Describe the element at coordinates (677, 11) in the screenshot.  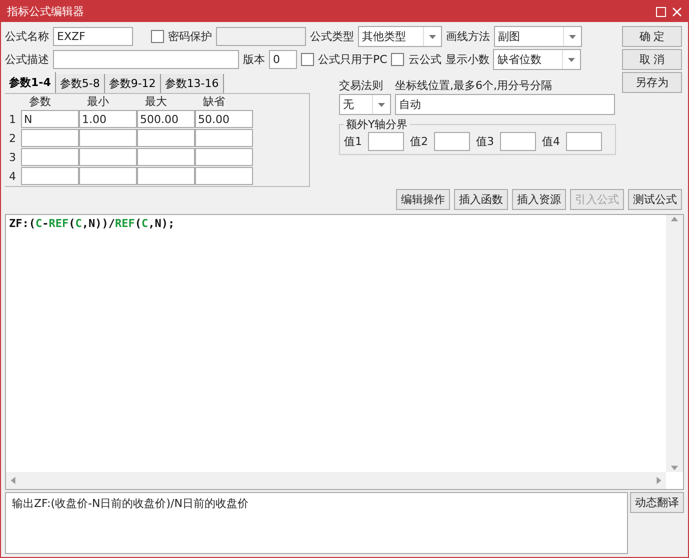
I see `close-icon` at that location.